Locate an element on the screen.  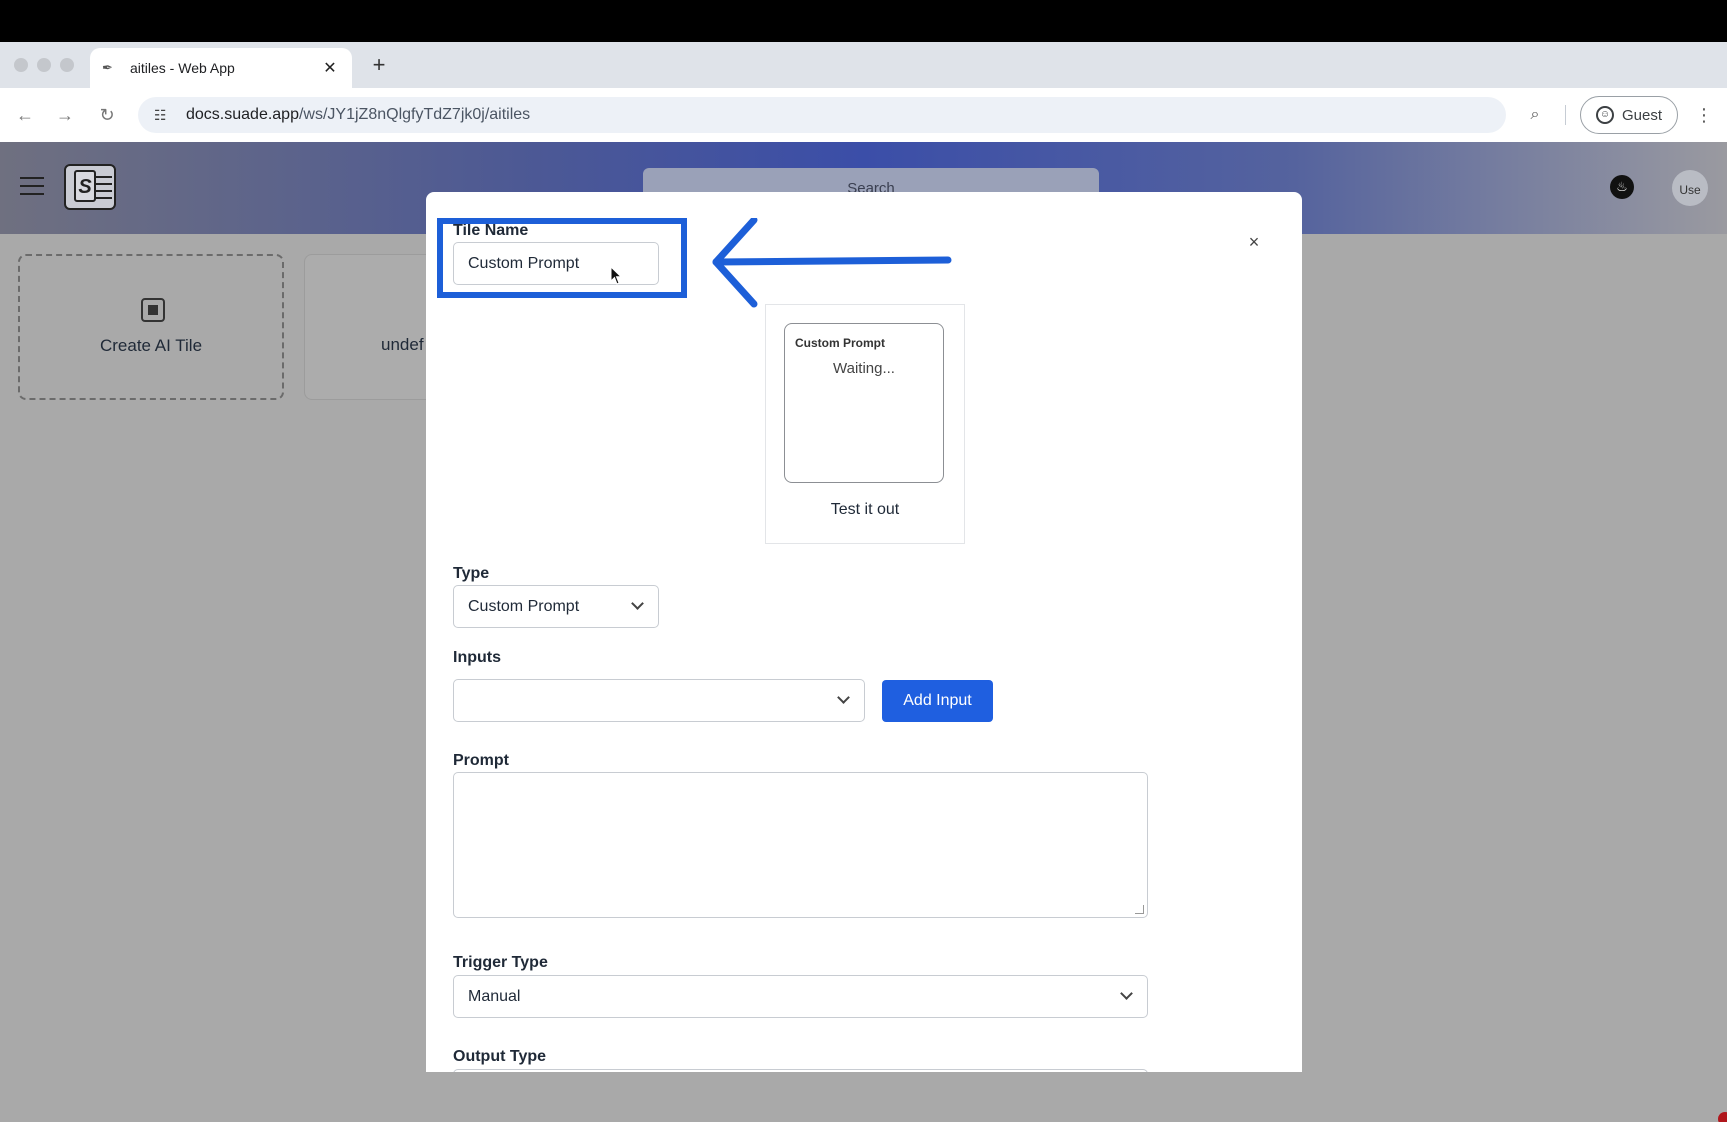
browser-menu-icon: ⋮ is located at coordinates (1704, 115).